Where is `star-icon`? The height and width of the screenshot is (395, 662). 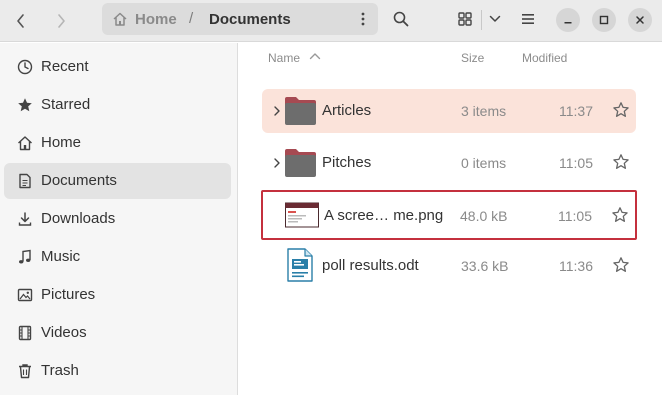 star-icon is located at coordinates (25, 105).